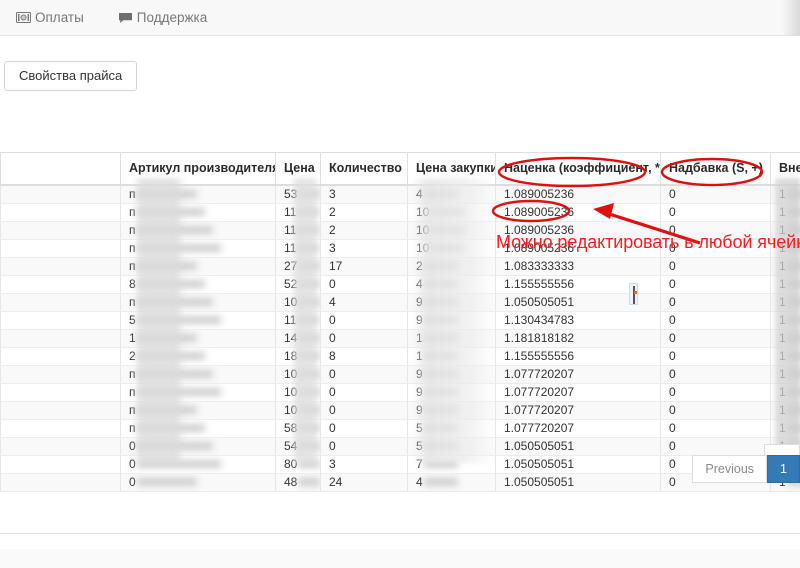 The width and height of the screenshot is (800, 568). Describe the element at coordinates (298, 169) in the screenshot. I see `column-header-price: Цена` at that location.